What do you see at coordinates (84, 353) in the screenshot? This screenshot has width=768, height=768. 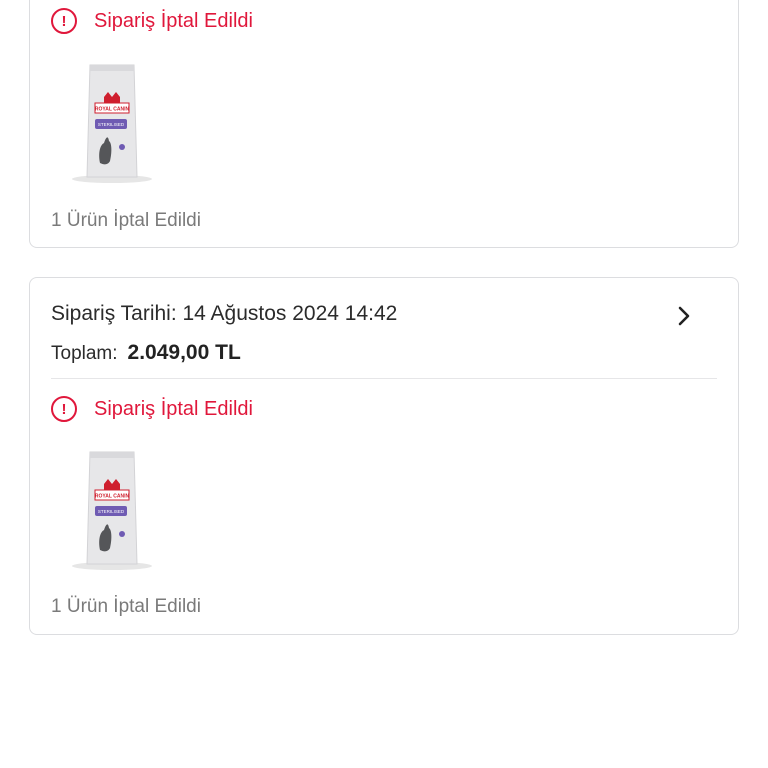 I see `total-label: Toplam:` at bounding box center [84, 353].